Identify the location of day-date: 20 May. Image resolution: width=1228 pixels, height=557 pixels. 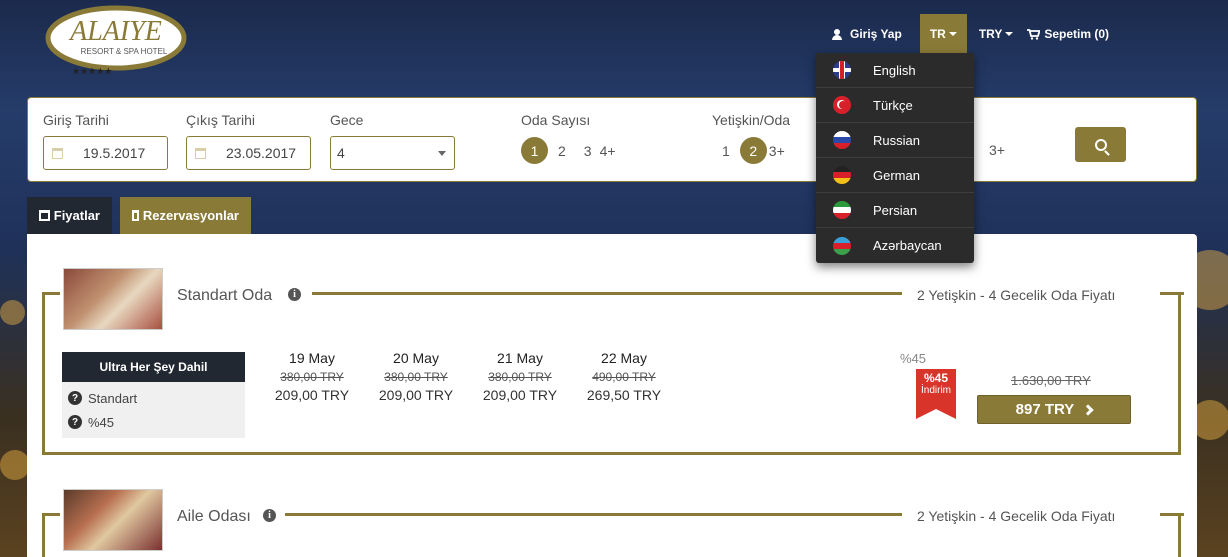
(416, 358).